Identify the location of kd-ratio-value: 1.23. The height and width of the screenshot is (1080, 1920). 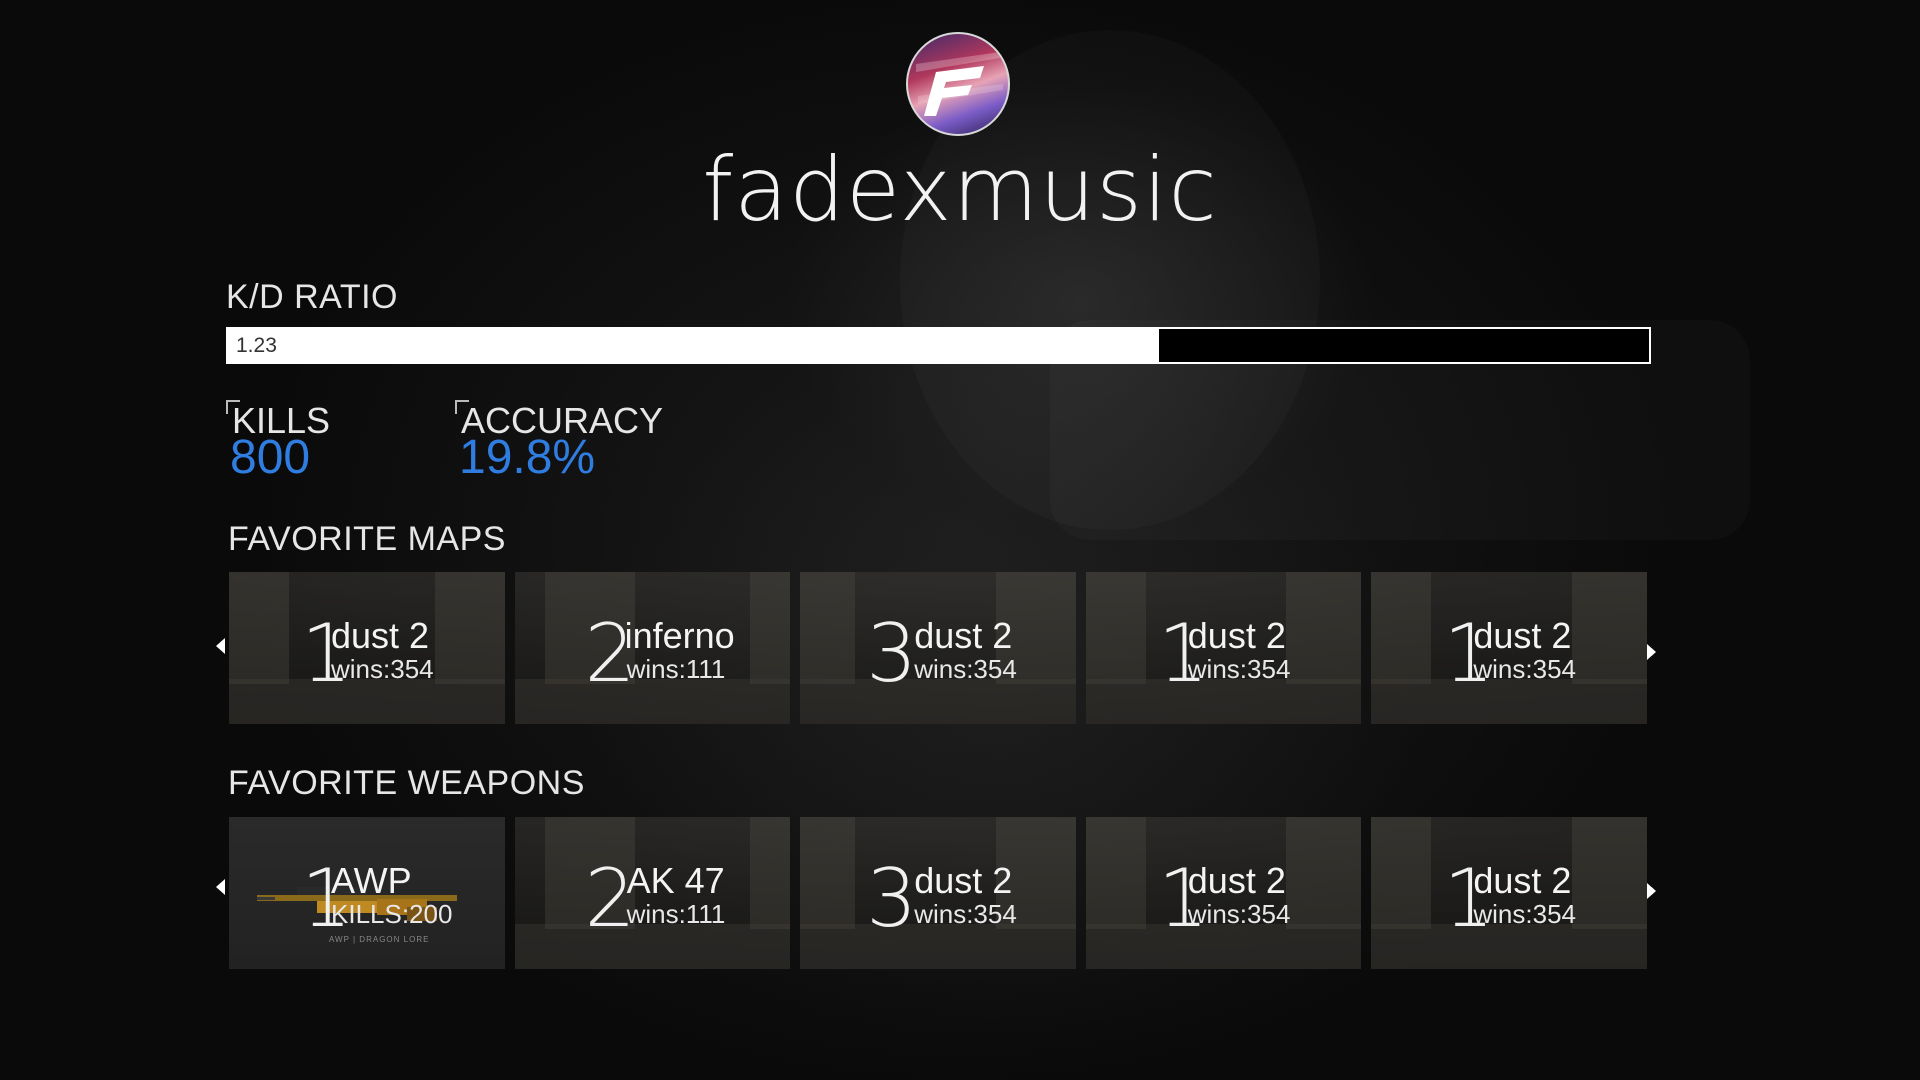
(256, 345).